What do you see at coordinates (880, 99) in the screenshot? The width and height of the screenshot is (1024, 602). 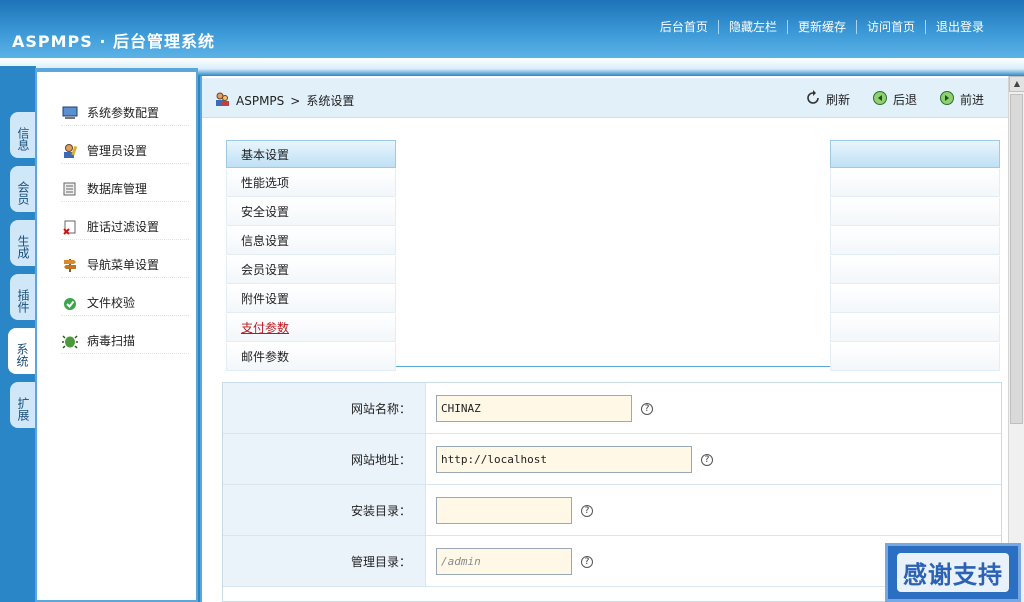 I see `back-arrow-icon` at bounding box center [880, 99].